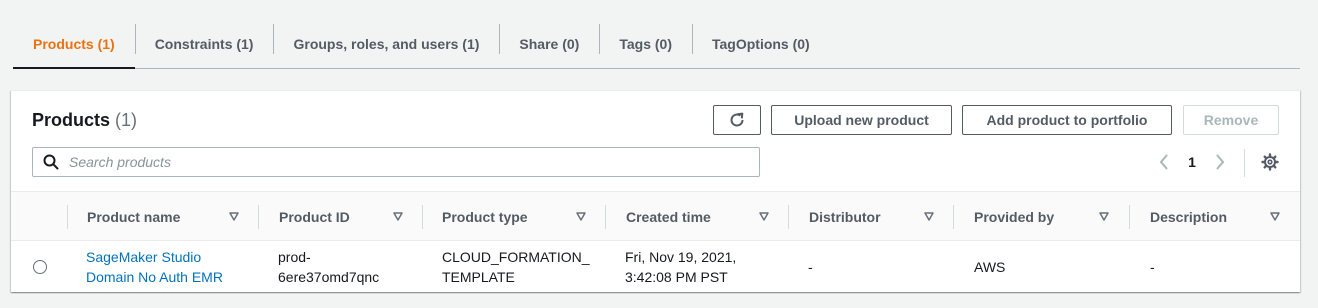  What do you see at coordinates (1014, 217) in the screenshot?
I see `column-header-label: Provided by` at bounding box center [1014, 217].